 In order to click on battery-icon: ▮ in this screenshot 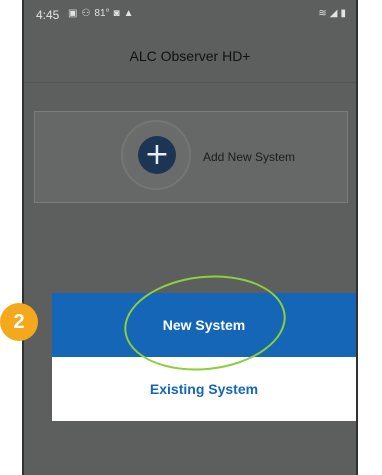, I will do `click(343, 13)`.